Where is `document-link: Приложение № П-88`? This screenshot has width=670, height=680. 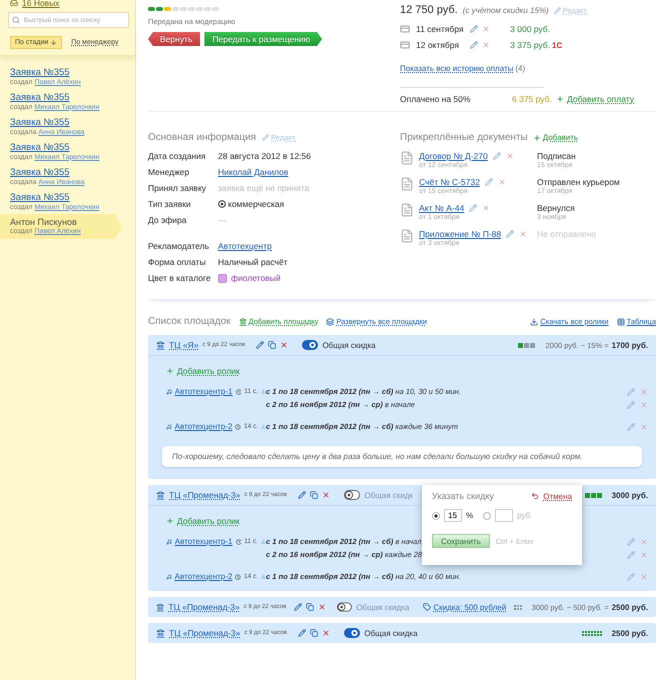
document-link: Приложение № П-88 is located at coordinates (460, 234).